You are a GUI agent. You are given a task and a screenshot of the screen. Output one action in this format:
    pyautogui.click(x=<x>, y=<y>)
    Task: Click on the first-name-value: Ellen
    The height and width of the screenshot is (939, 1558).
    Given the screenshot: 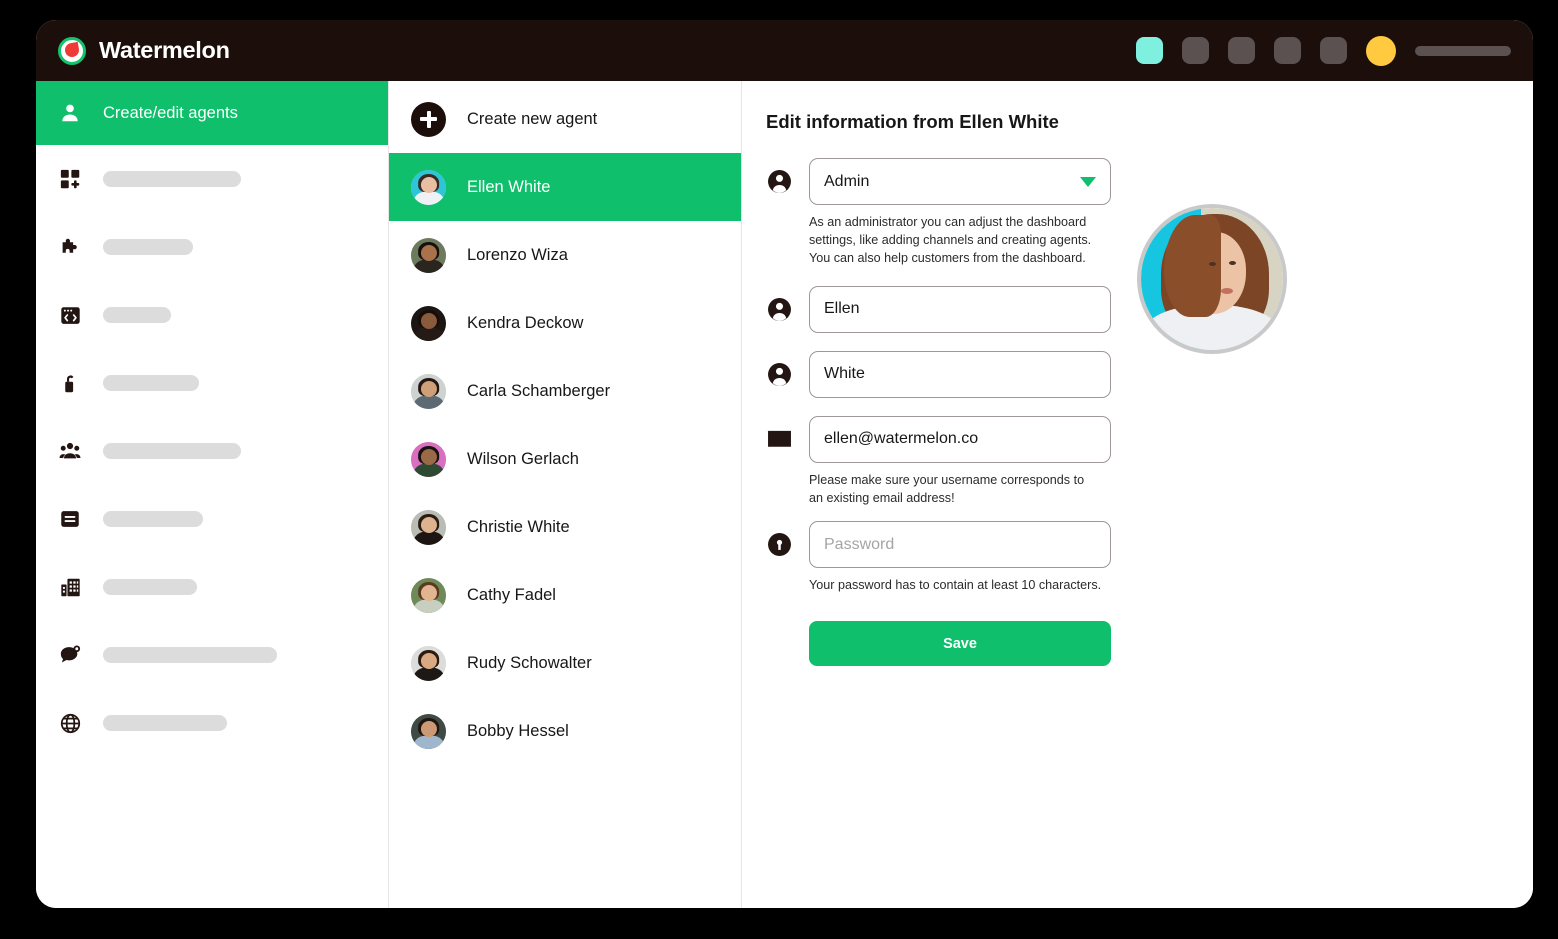 What is the action you would take?
    pyautogui.click(x=842, y=309)
    